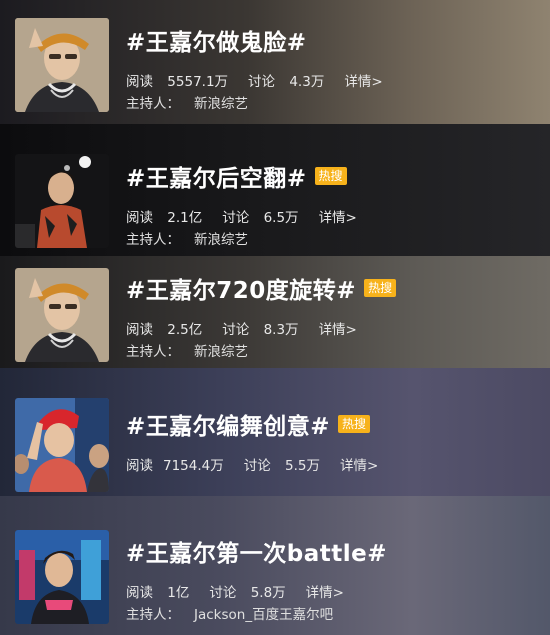 The height and width of the screenshot is (635, 550). I want to click on discuss-count: 8.3万, so click(281, 330).